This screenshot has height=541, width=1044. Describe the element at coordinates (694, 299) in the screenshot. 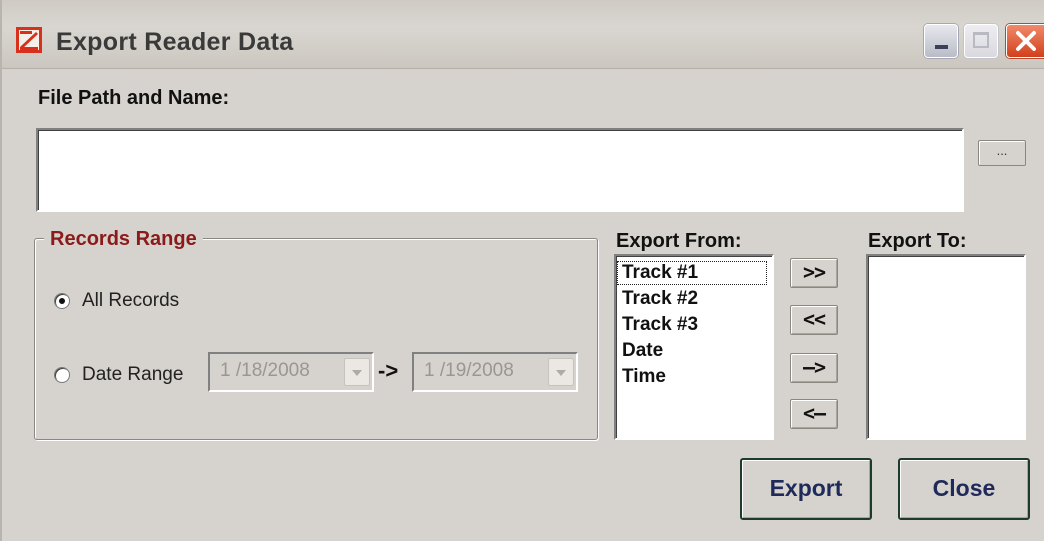

I see `list-item: Track #2` at that location.